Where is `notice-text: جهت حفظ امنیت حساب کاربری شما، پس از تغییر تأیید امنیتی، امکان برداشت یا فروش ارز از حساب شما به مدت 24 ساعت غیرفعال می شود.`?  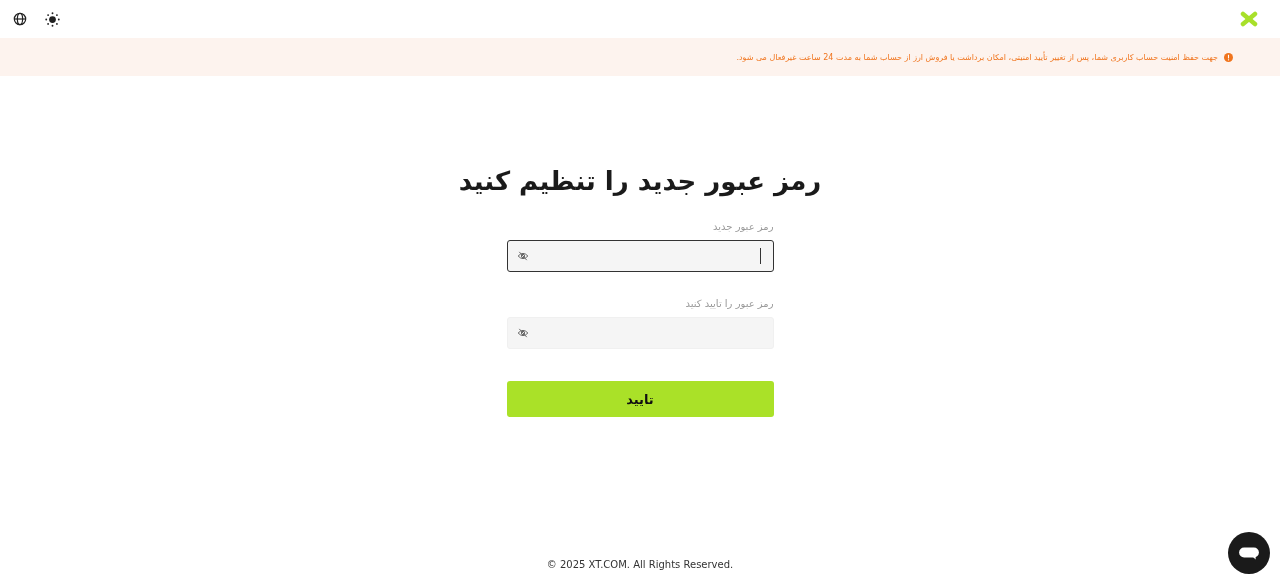
notice-text: جهت حفظ امنیت حساب کاربری شما، پس از تغییر تأیید امنیتی، امکان برداشت یا فروش ارز از حساب شما به مدت 24 ساعت غیرفعال می شود. is located at coordinates (977, 57).